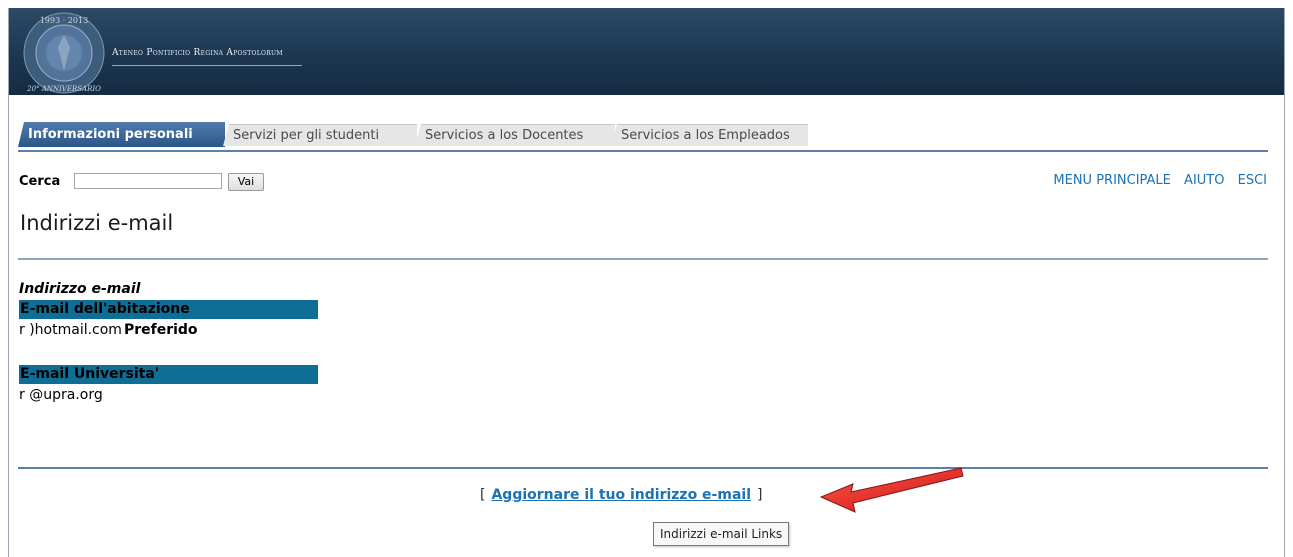 The image size is (1293, 557). Describe the element at coordinates (320, 135) in the screenshot. I see `tab-servizi-studenti: Servizi per gli studenti` at that location.